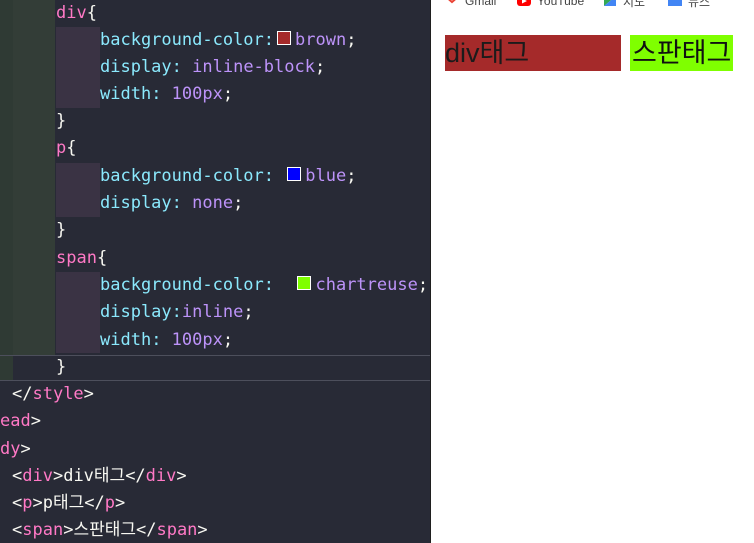  I want to click on css-value: chartreuse, so click(366, 285).